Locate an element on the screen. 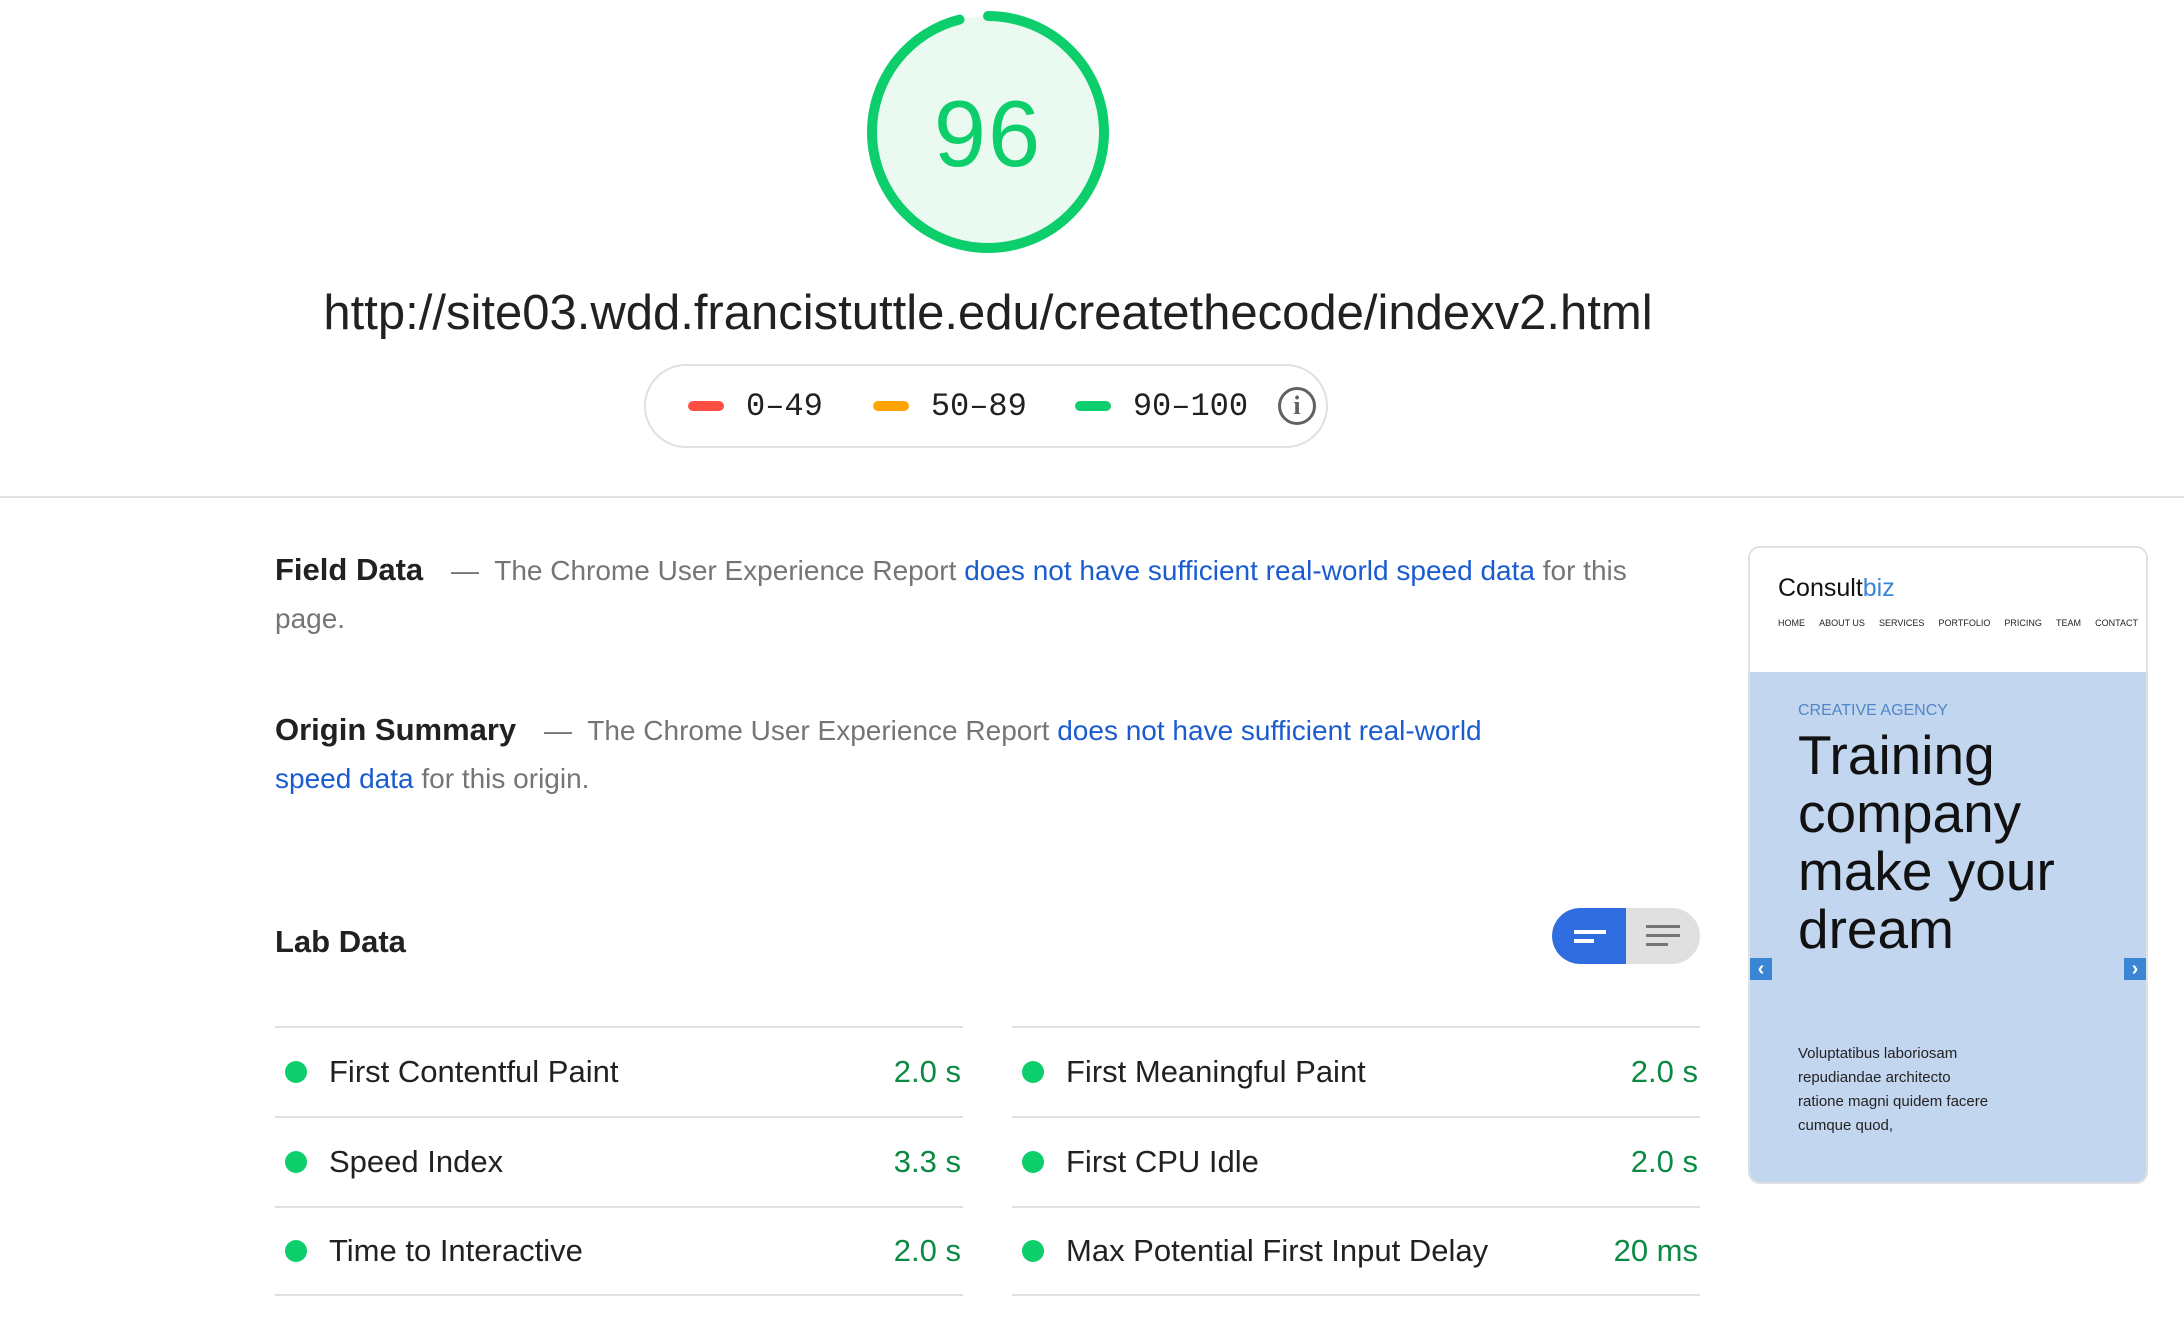 The height and width of the screenshot is (1340, 2184). metric-name: First Meaningful Paint is located at coordinates (1216, 1071).